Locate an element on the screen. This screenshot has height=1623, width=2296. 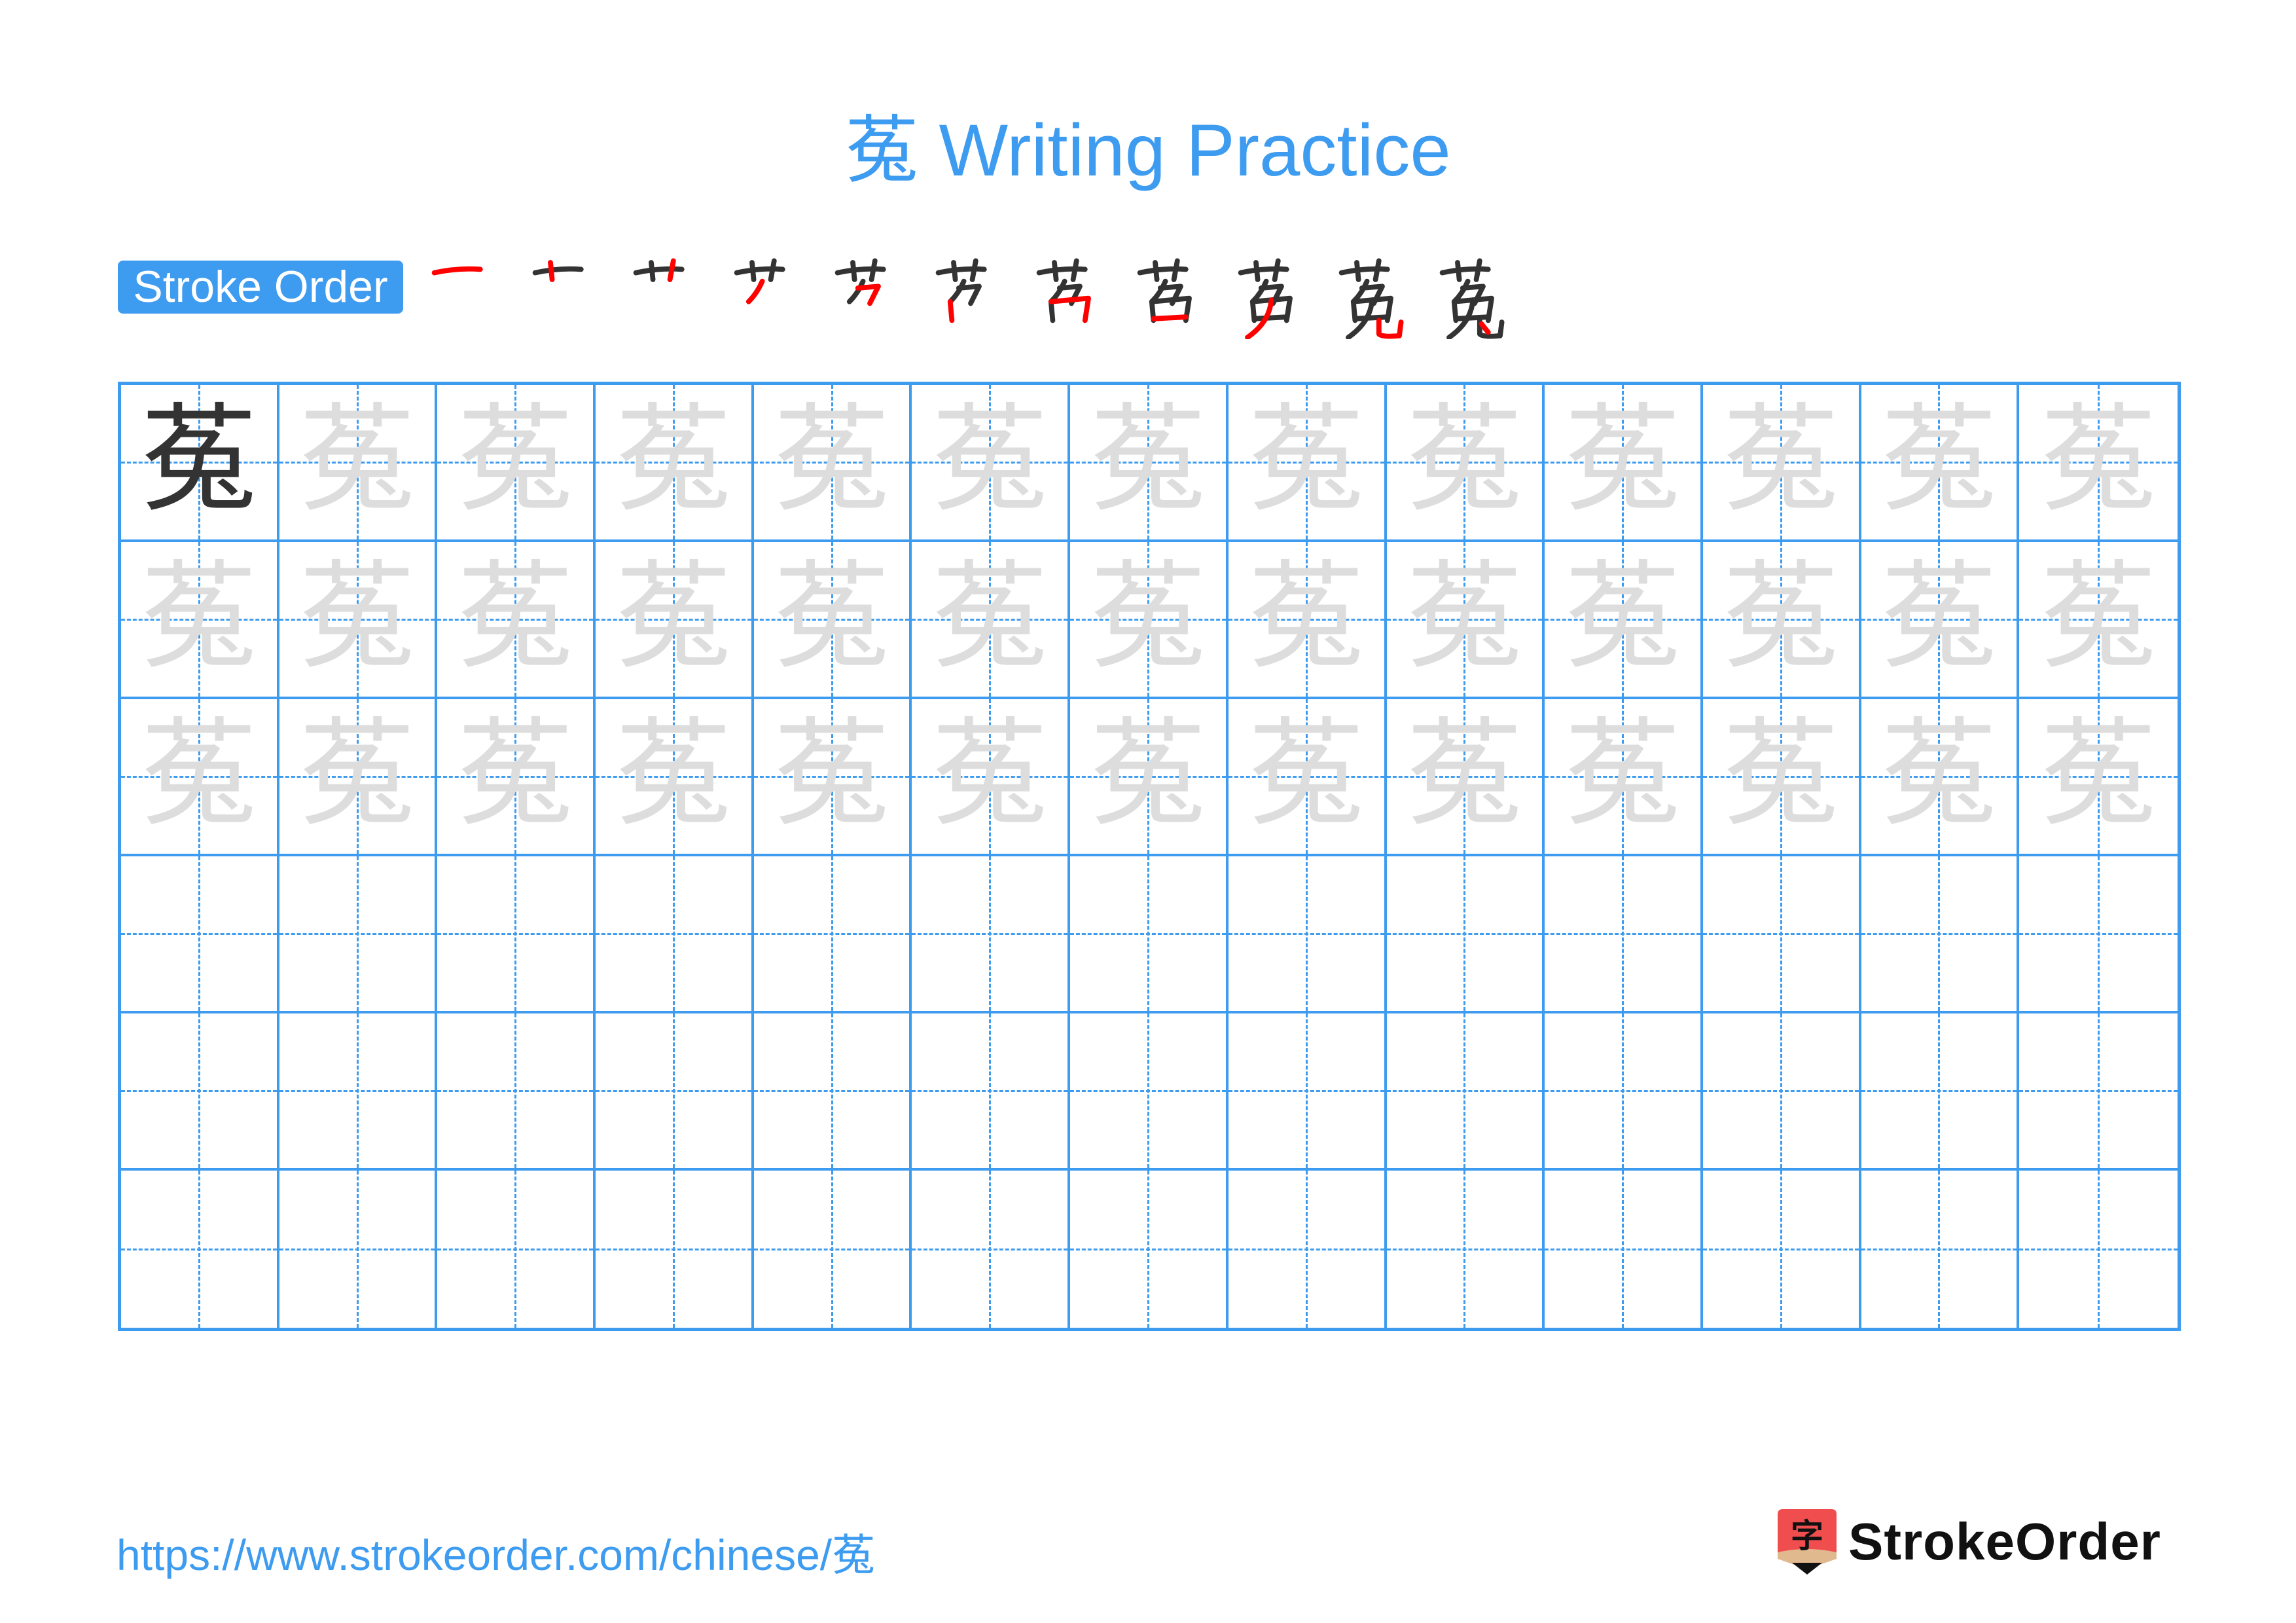
footer-url-link: https://www.strokeorder.com/chinese/菟 is located at coordinates (496, 1551).